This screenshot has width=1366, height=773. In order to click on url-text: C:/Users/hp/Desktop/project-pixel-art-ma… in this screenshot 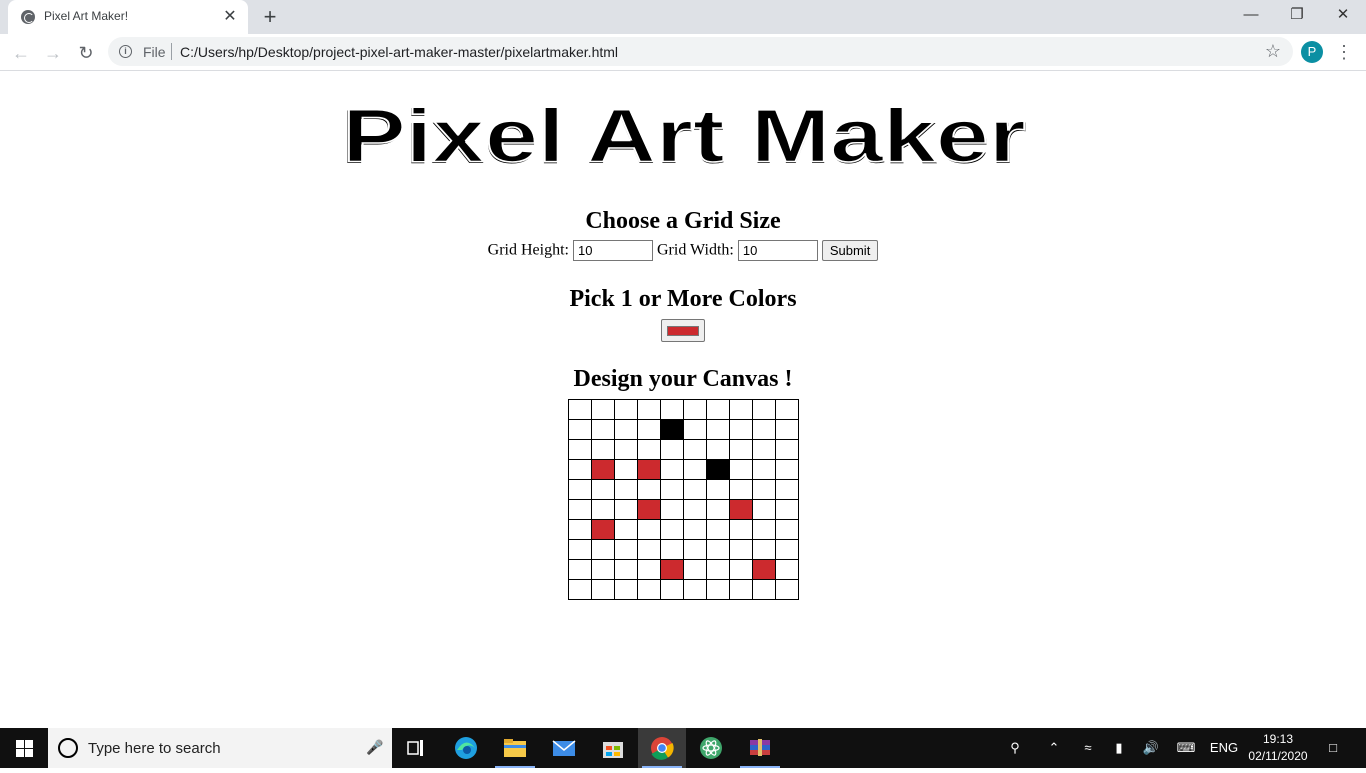, I will do `click(399, 52)`.